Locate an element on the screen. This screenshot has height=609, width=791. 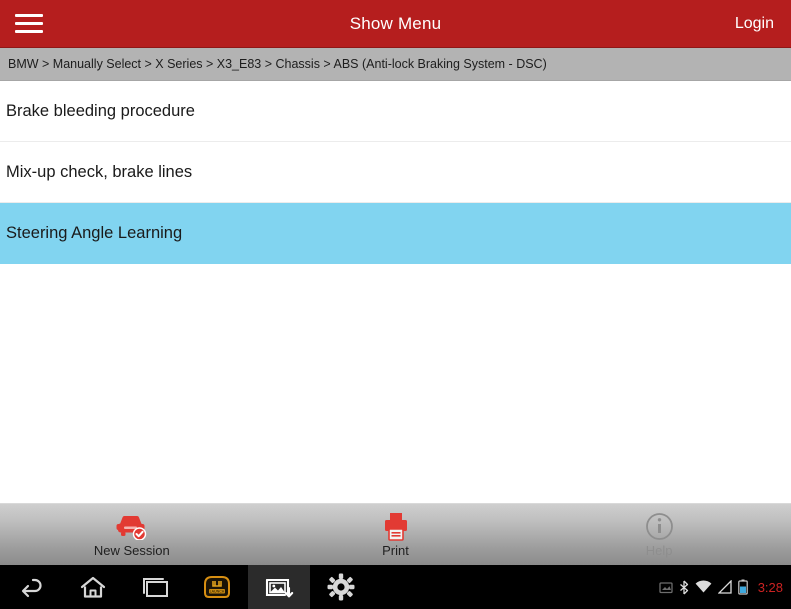
wifi-icon is located at coordinates (703, 587).